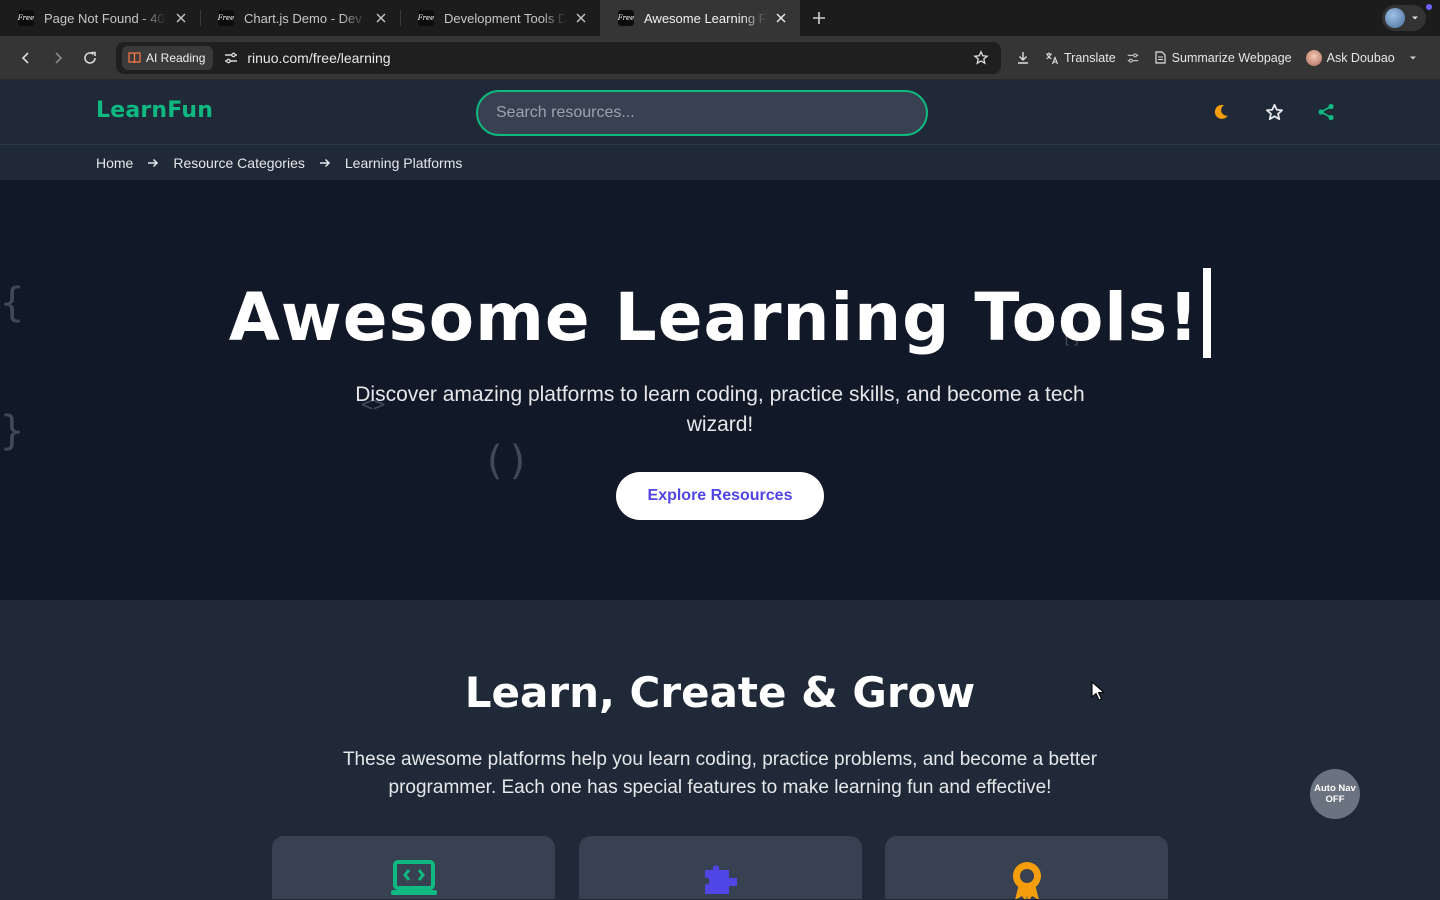  What do you see at coordinates (413, 879) in the screenshot?
I see `laptop-code-icon` at bounding box center [413, 879].